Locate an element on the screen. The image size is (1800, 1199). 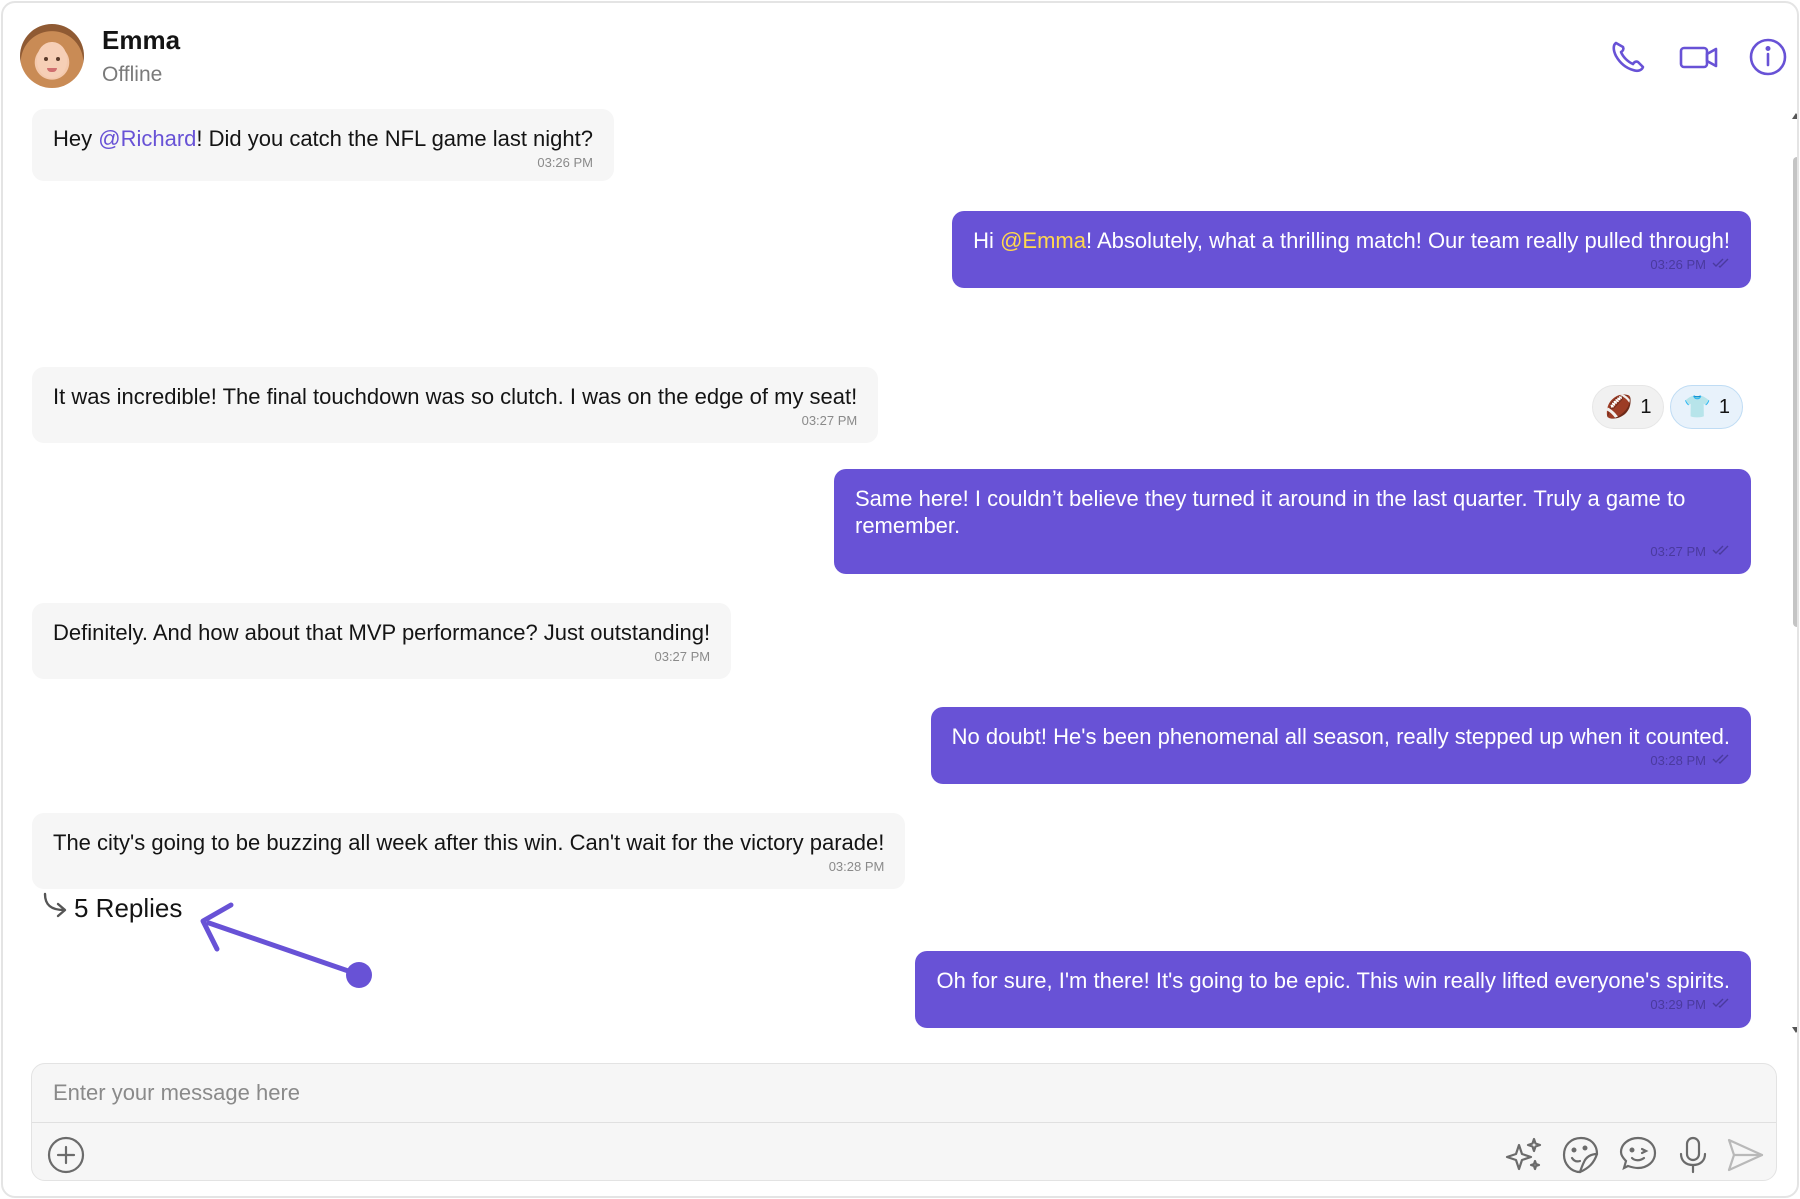
scroll-down-arrow is located at coordinates (1794, 1030).